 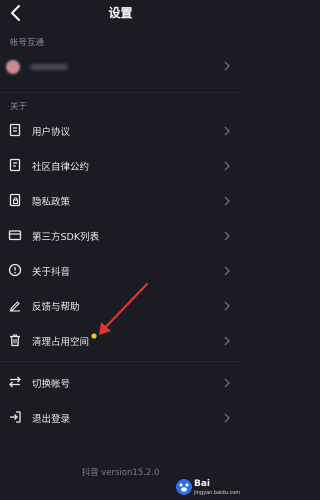 What do you see at coordinates (94, 336) in the screenshot?
I see `notification-dot` at bounding box center [94, 336].